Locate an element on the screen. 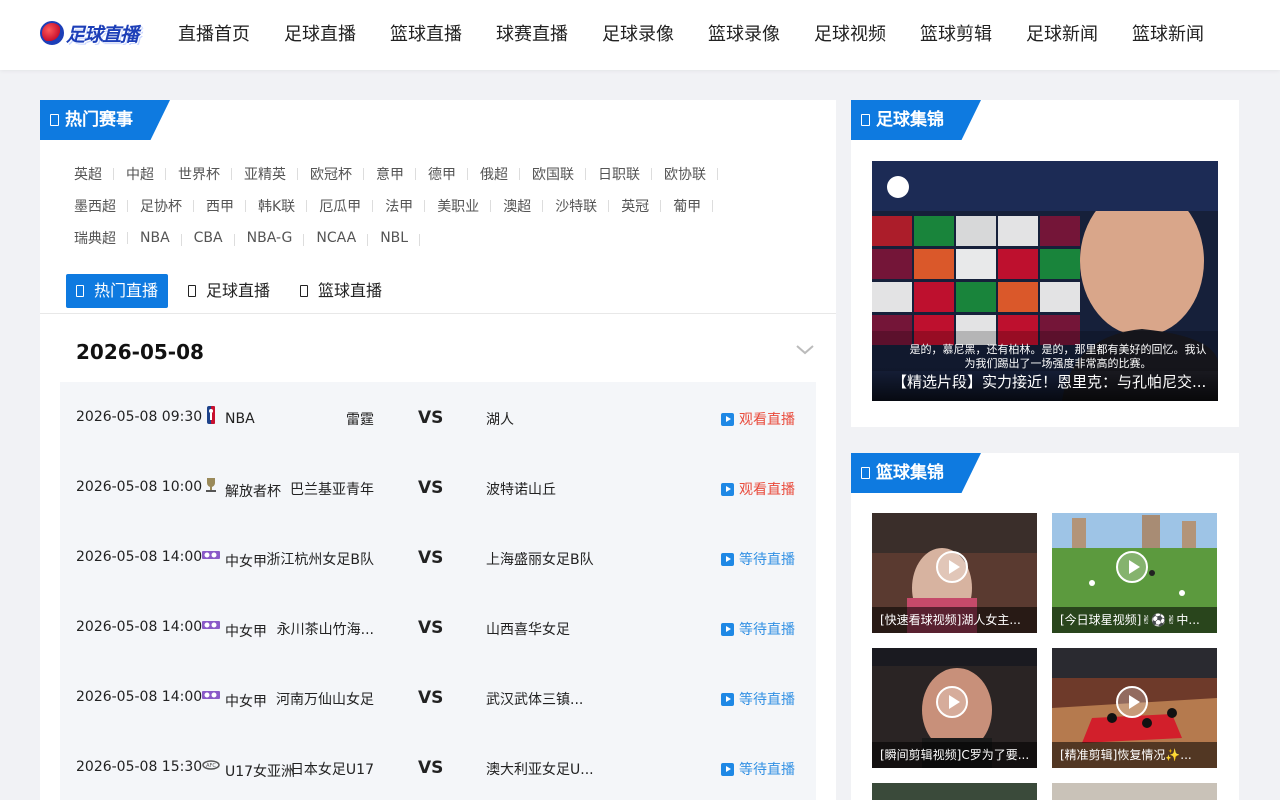 The height and width of the screenshot is (800, 1280). league-link: 美职业 is located at coordinates (458, 206).